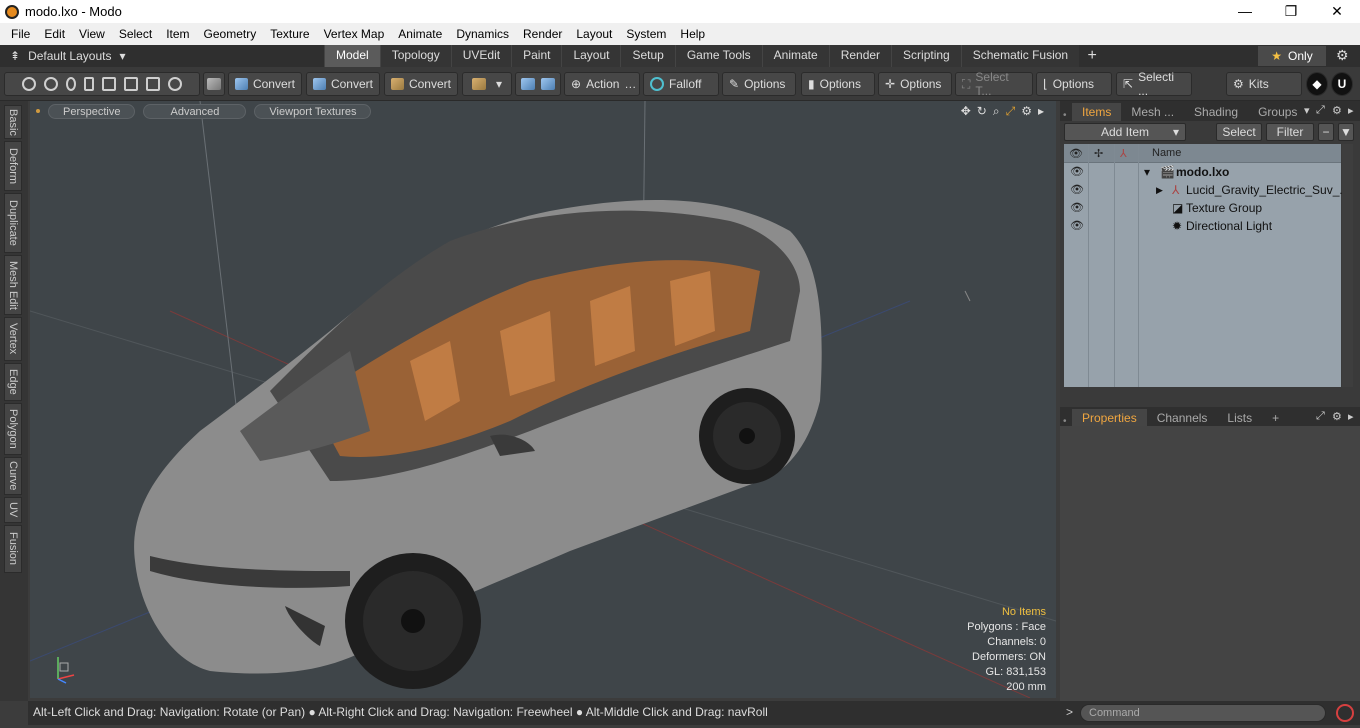 The image size is (1360, 728). What do you see at coordinates (1203, 713) in the screenshot?
I see `command-input: Command` at bounding box center [1203, 713].